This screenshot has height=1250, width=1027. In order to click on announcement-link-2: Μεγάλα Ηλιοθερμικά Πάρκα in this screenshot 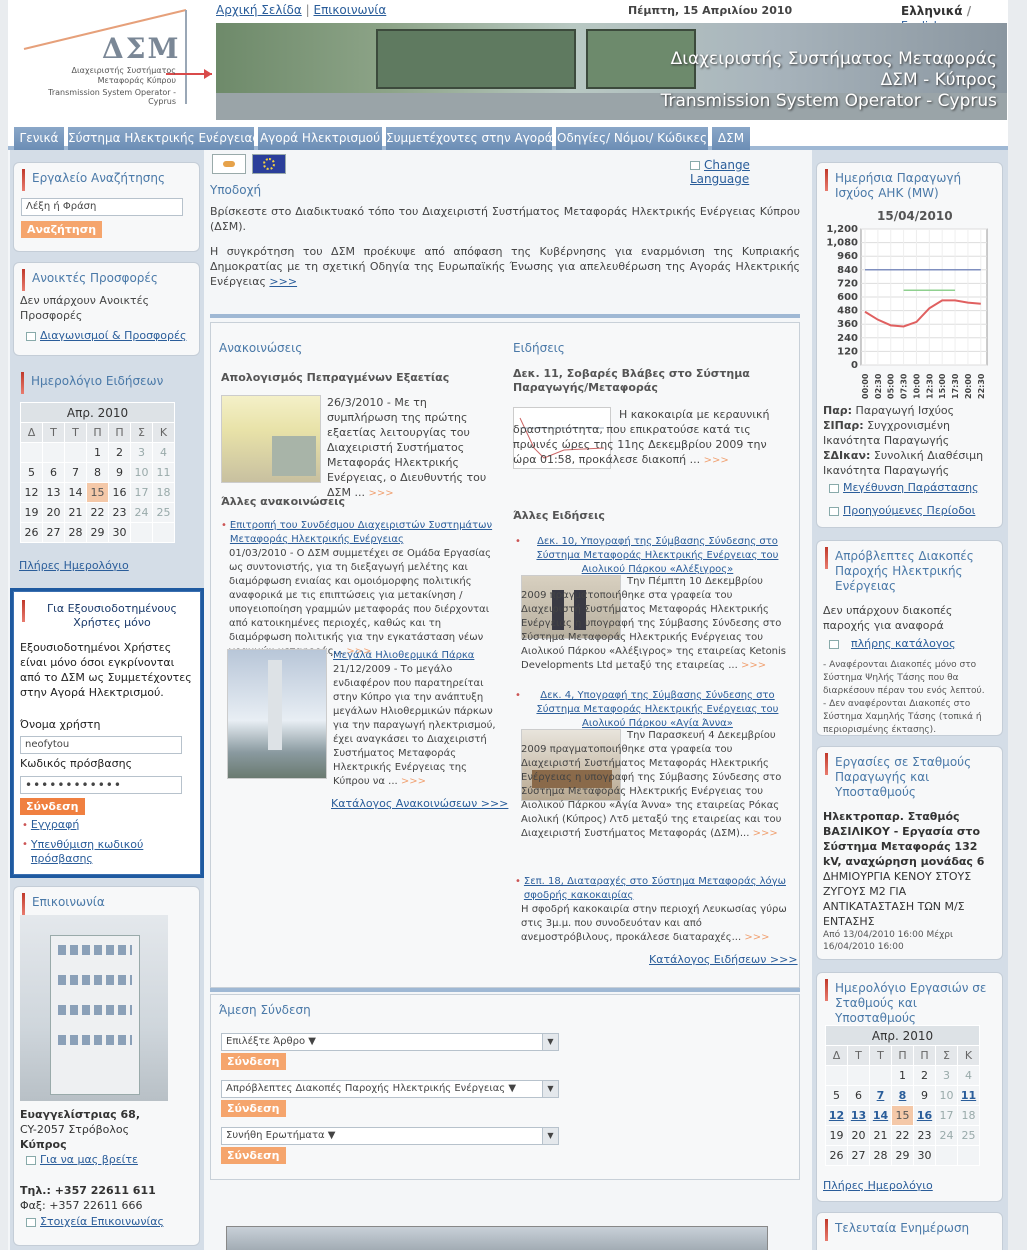, I will do `click(415, 656)`.